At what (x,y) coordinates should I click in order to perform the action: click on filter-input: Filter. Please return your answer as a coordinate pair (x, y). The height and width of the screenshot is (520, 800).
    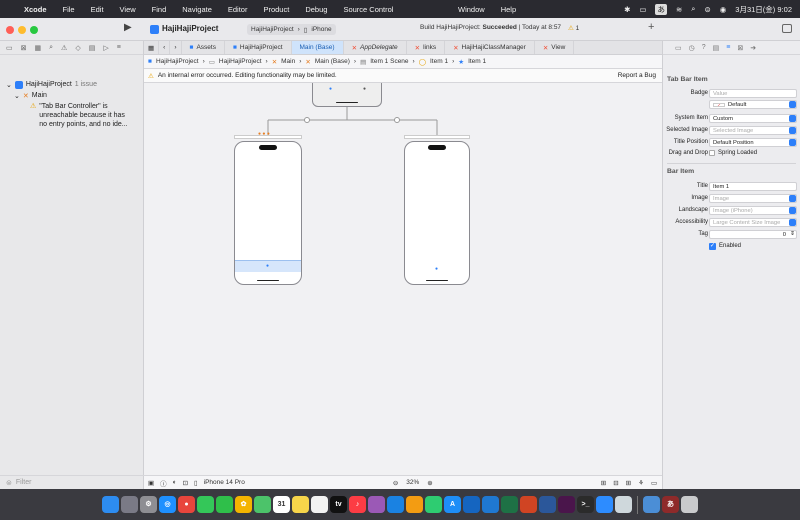
    Looking at the image, I should click on (24, 482).